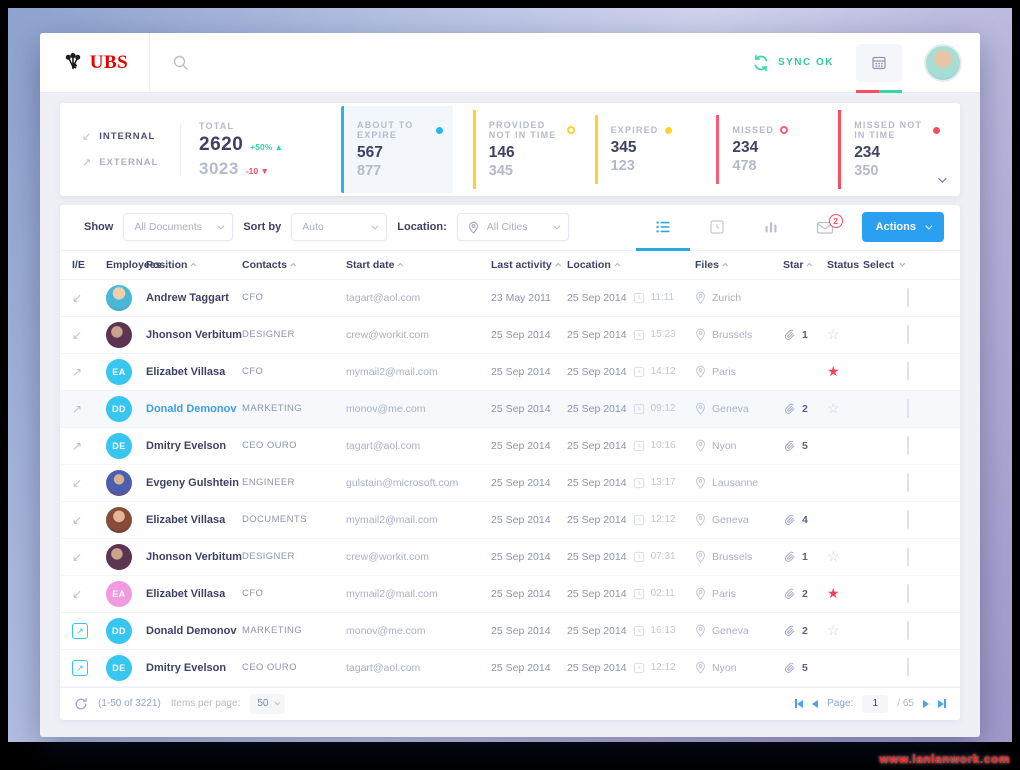 Image resolution: width=1020 pixels, height=770 pixels. I want to click on column-header: I/E, so click(89, 265).